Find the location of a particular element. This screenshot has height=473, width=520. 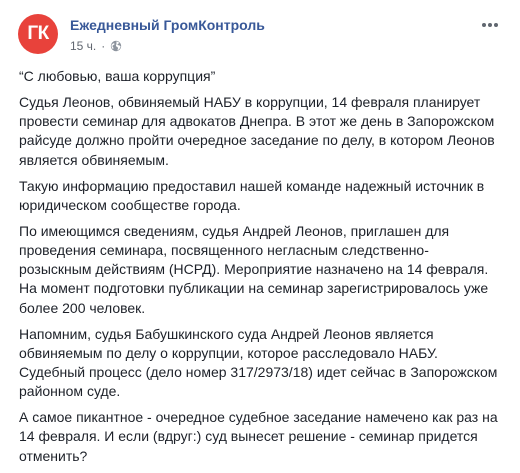

more-horizontal-icon is located at coordinates (490, 24).